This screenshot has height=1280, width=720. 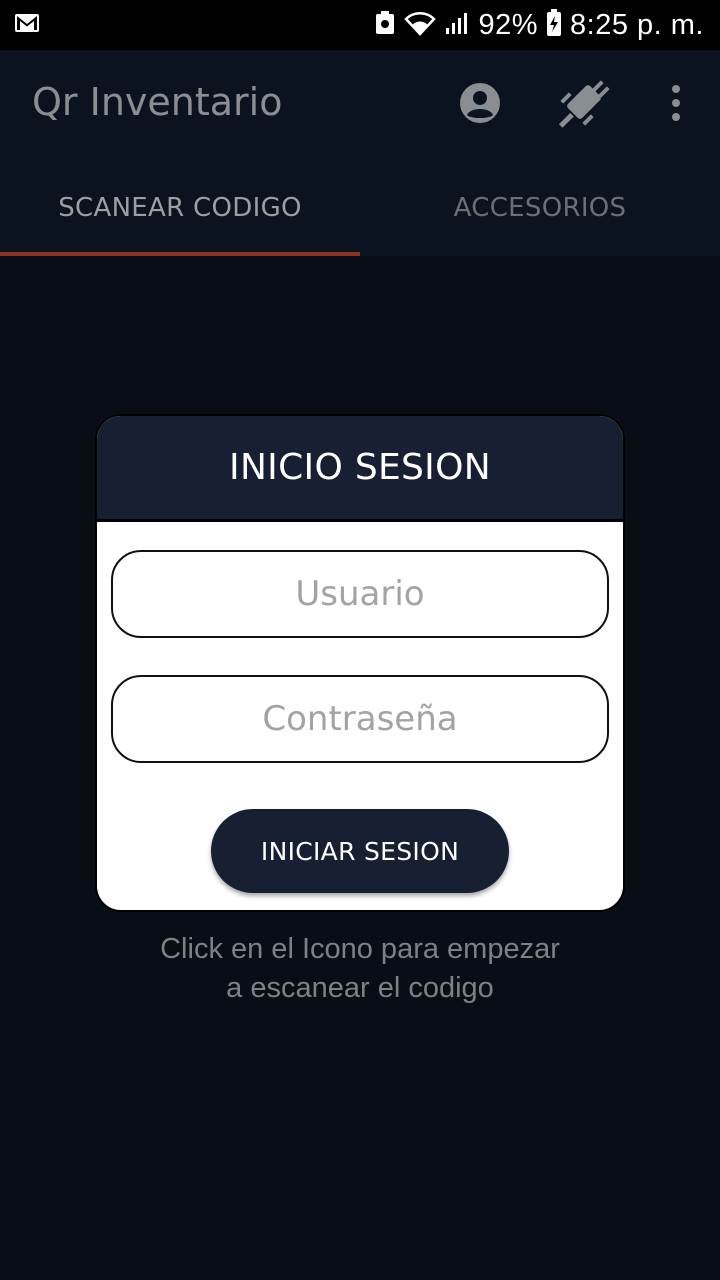 I want to click on account-button, so click(x=480, y=105).